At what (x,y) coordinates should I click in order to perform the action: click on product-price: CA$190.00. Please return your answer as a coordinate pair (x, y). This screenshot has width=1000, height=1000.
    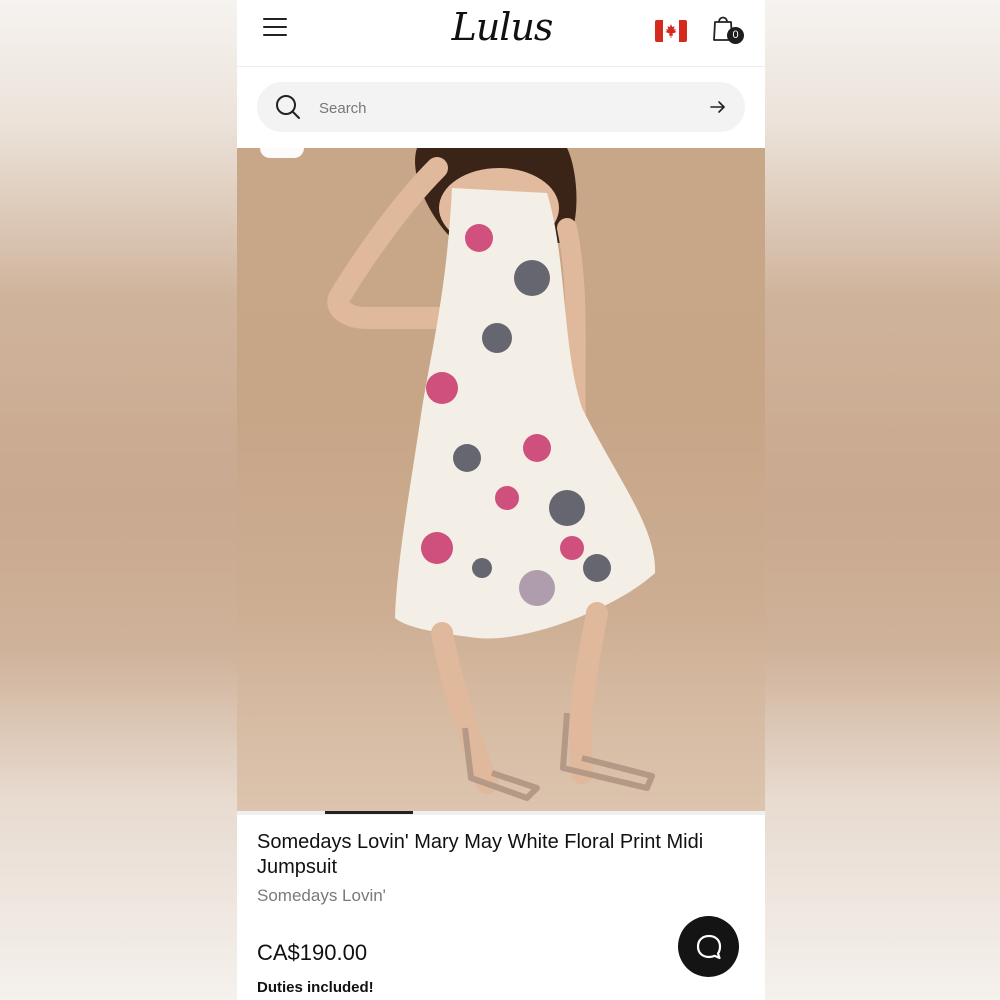
    Looking at the image, I should click on (312, 952).